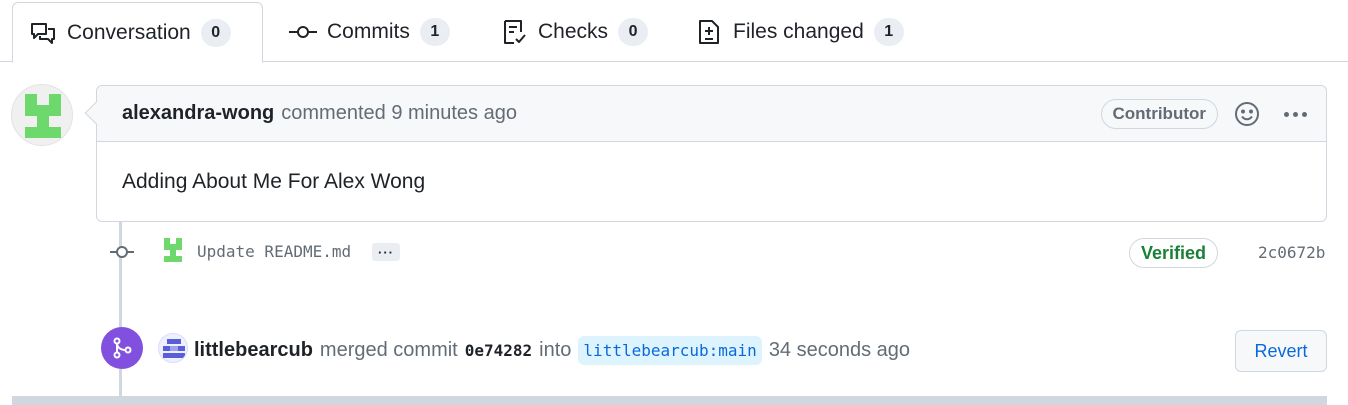 The height and width of the screenshot is (405, 1348). Describe the element at coordinates (1281, 351) in the screenshot. I see `revert-button: Revert` at that location.